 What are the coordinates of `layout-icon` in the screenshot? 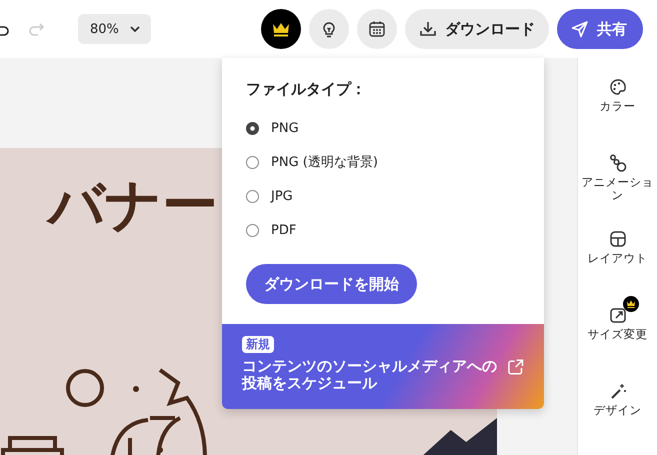 It's located at (617, 239).